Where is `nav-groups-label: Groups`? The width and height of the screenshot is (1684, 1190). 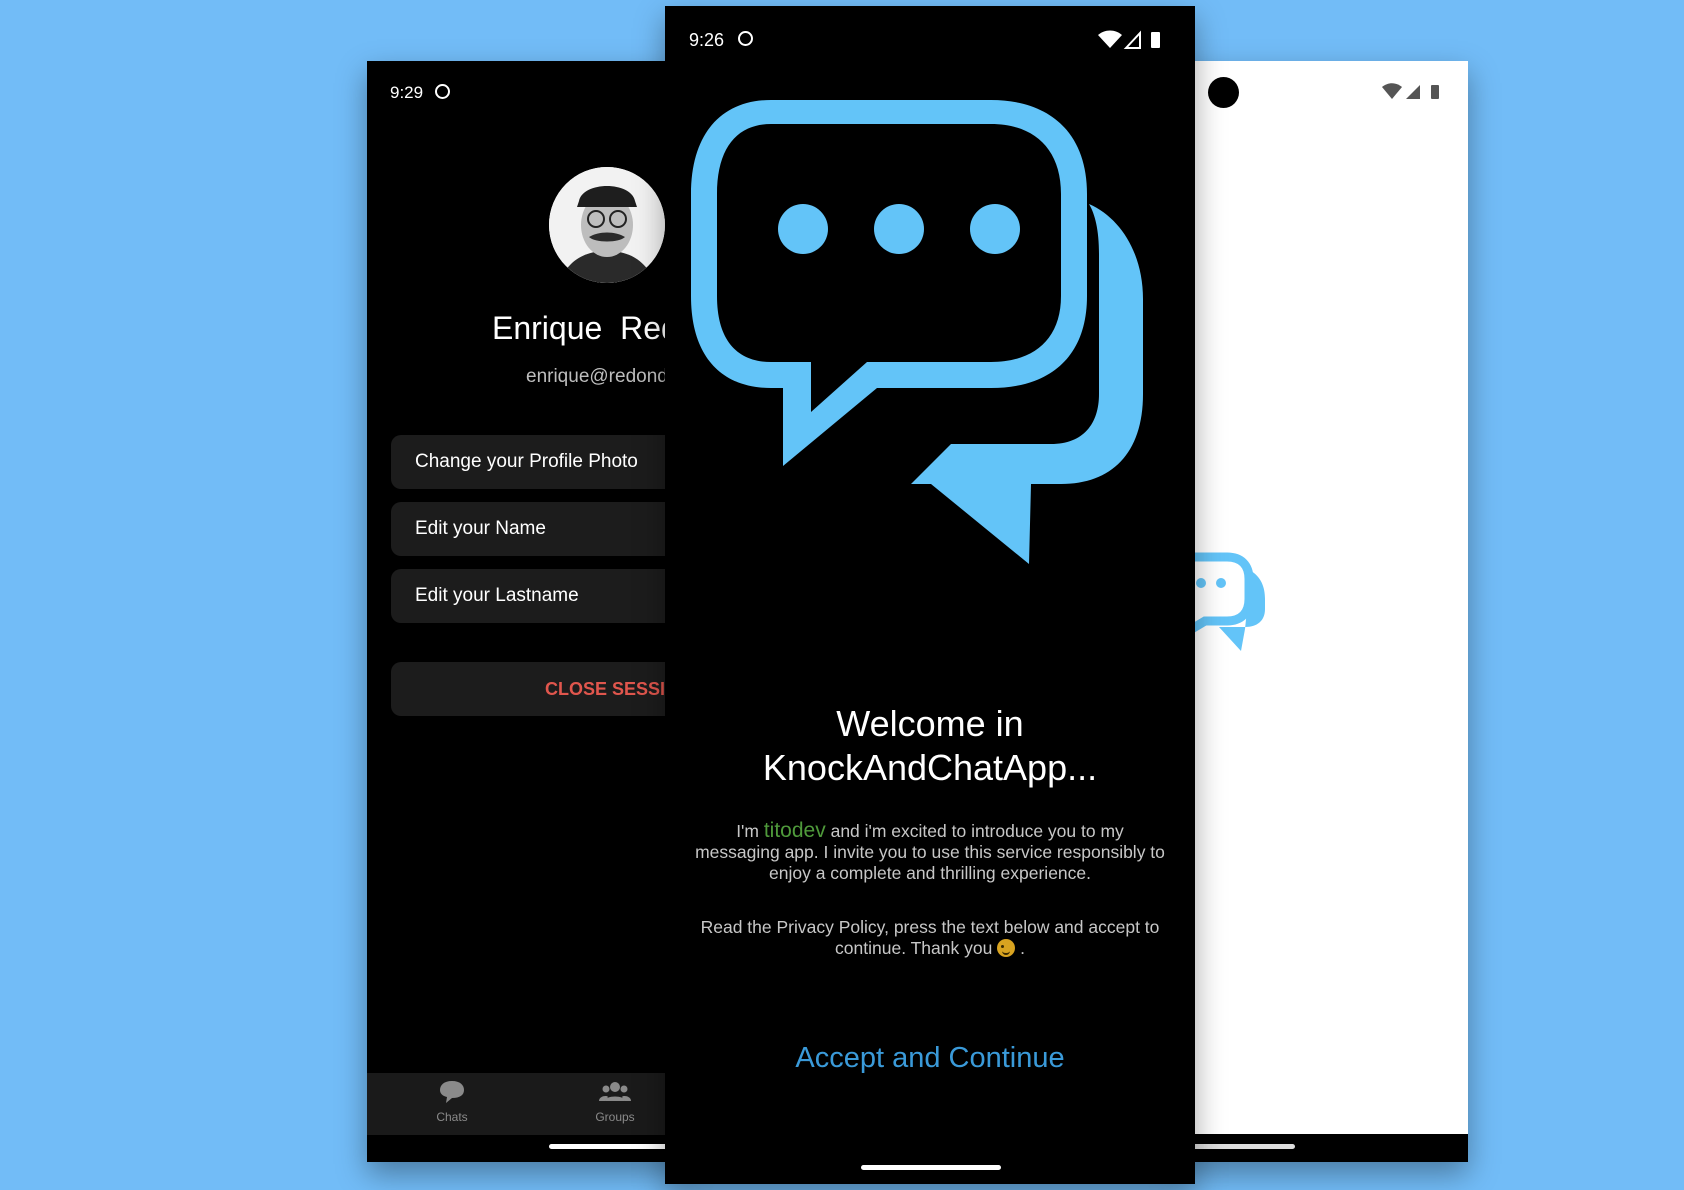
nav-groups-label: Groups is located at coordinates (615, 1117).